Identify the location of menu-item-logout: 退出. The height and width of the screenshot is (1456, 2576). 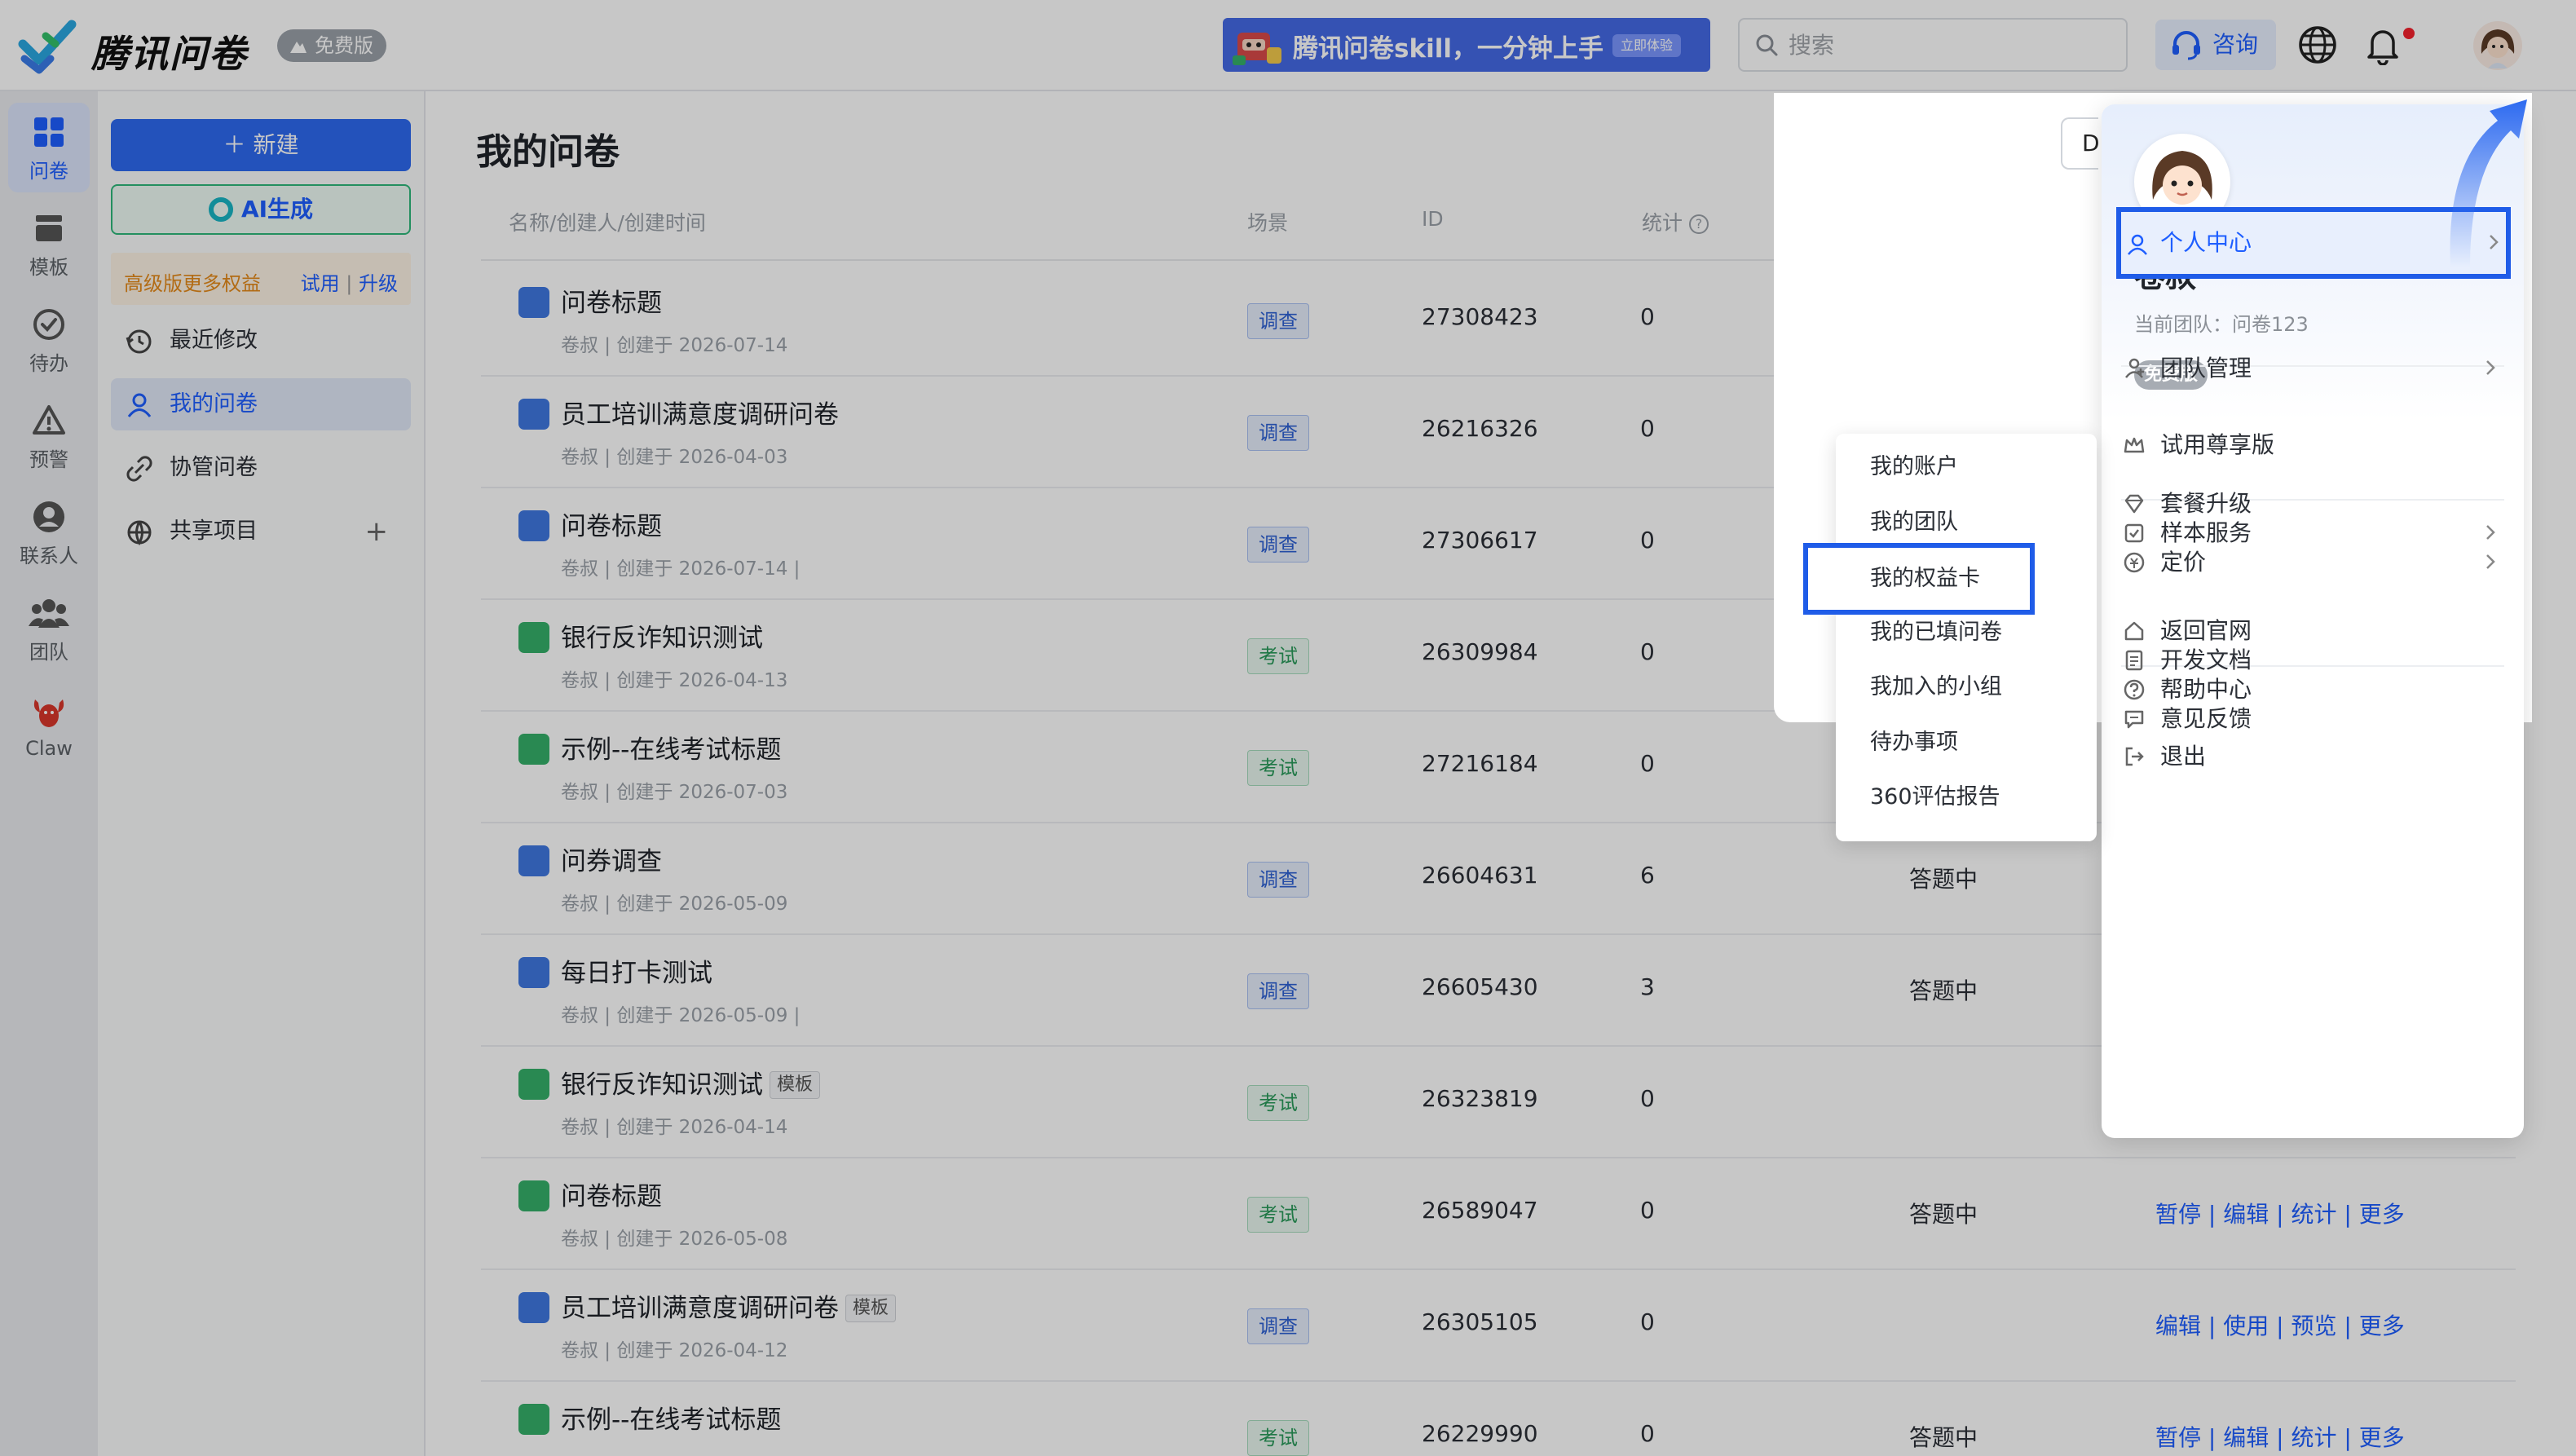
(2313, 756).